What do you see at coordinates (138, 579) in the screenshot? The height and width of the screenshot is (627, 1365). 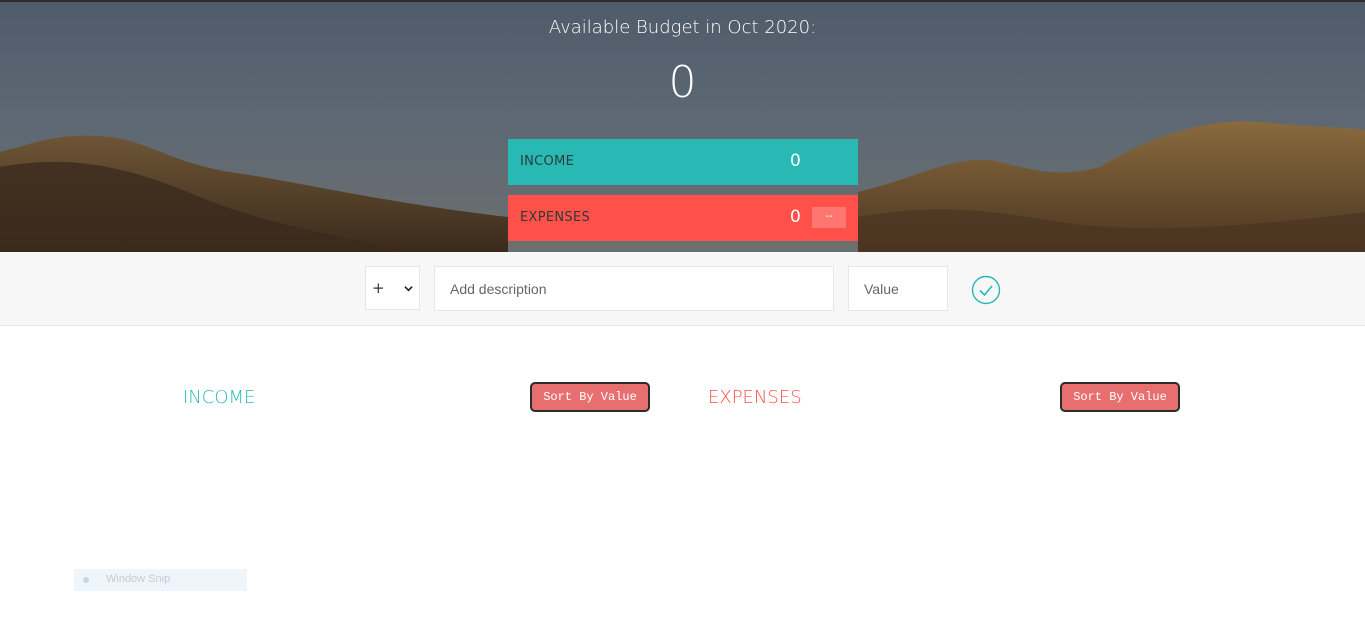 I see `snip-label: Window Snip` at bounding box center [138, 579].